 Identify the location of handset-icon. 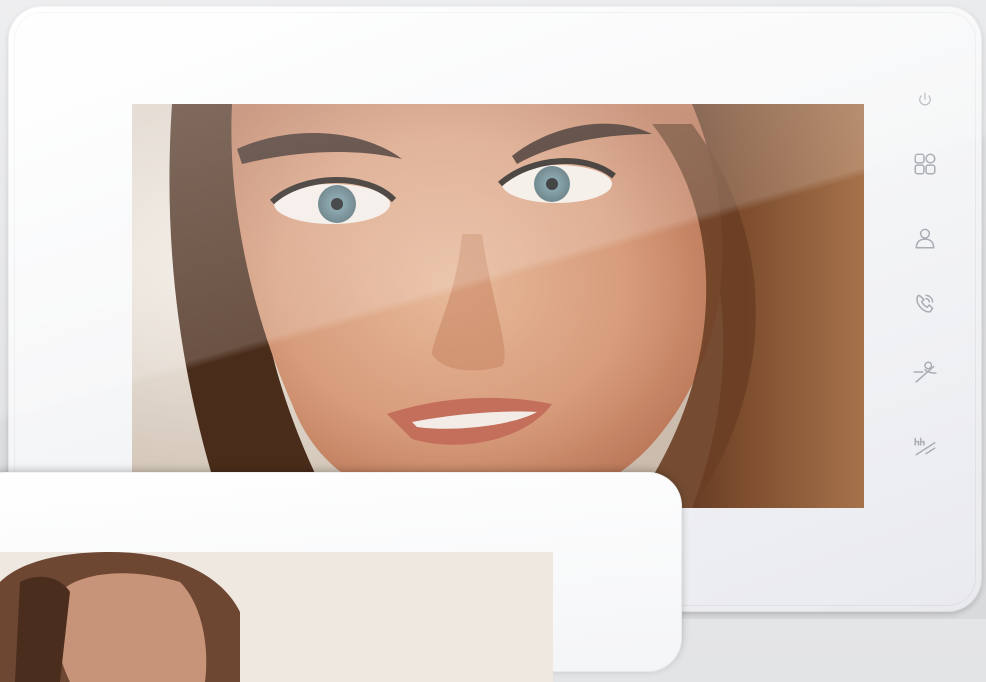
(925, 303).